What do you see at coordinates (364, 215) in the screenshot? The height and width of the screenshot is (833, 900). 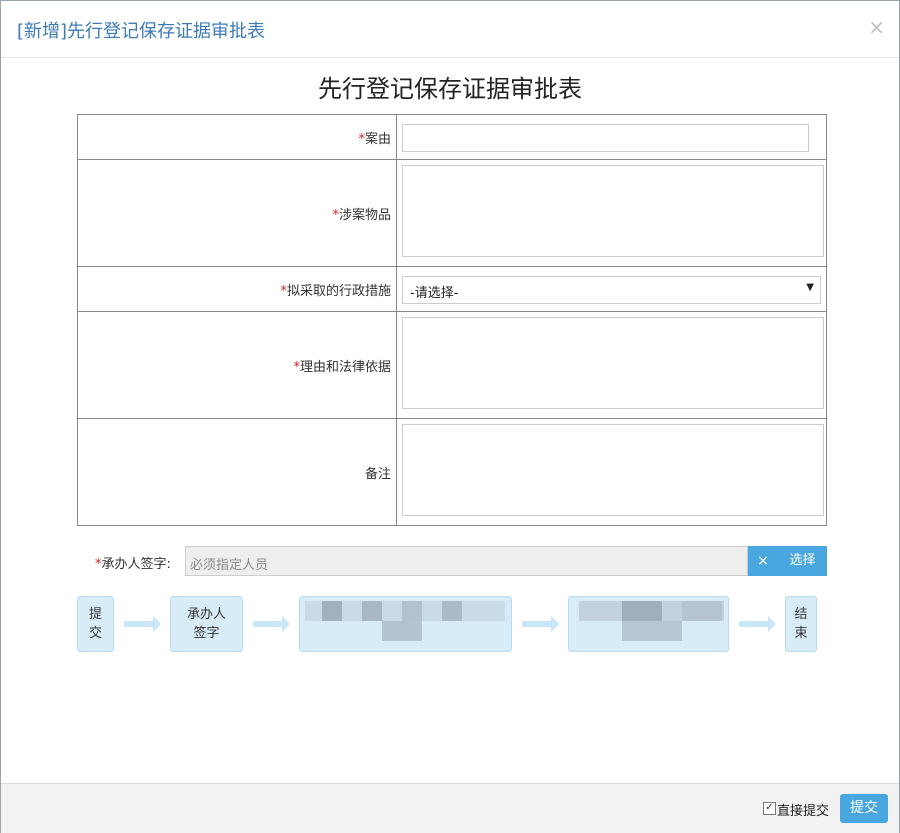 I see `items-label-text: 涉案物品` at bounding box center [364, 215].